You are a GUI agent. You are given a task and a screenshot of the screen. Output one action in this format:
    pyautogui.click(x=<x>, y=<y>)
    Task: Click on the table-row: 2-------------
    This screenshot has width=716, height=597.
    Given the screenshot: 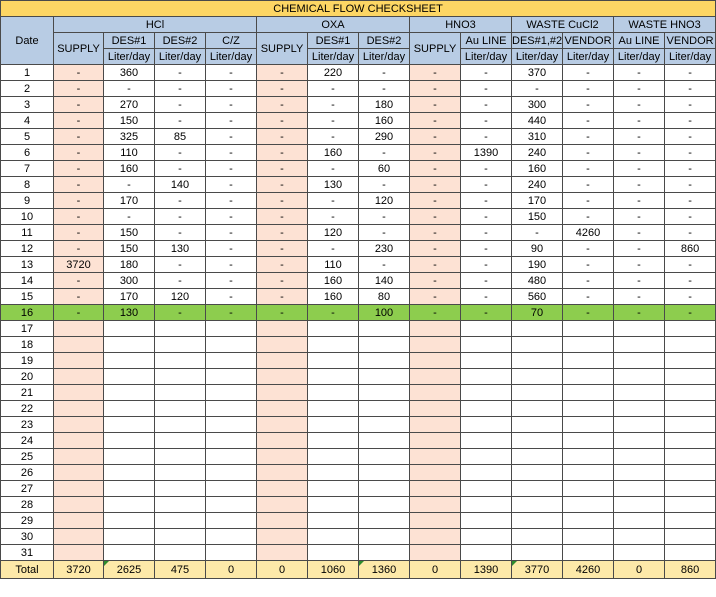 What is the action you would take?
    pyautogui.click(x=358, y=88)
    